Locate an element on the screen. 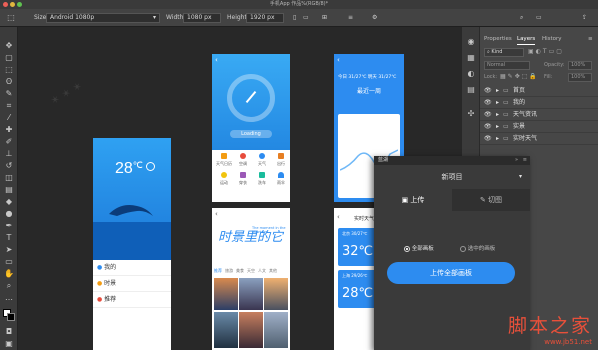  layer-row: 👁 ▸ ▭ 实景 is located at coordinates (539, 127).